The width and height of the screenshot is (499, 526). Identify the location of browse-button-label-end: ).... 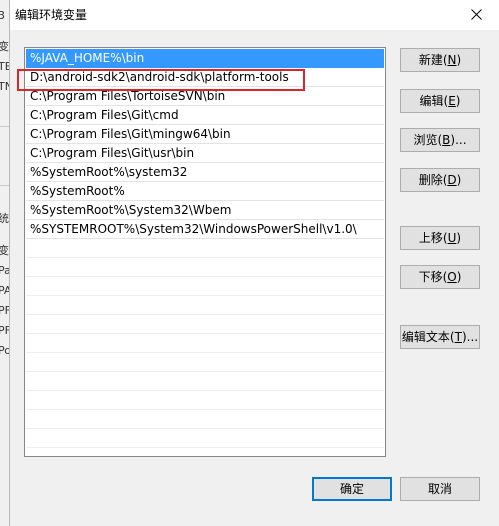
(458, 140).